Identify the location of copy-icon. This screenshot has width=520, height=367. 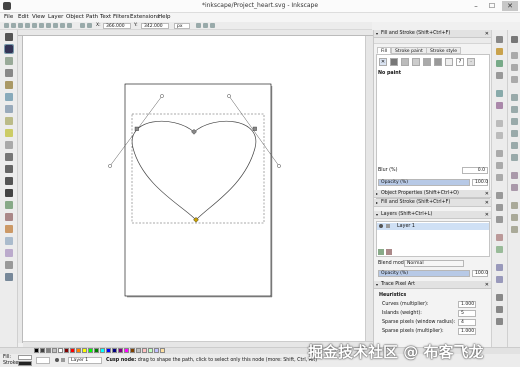
(499, 153).